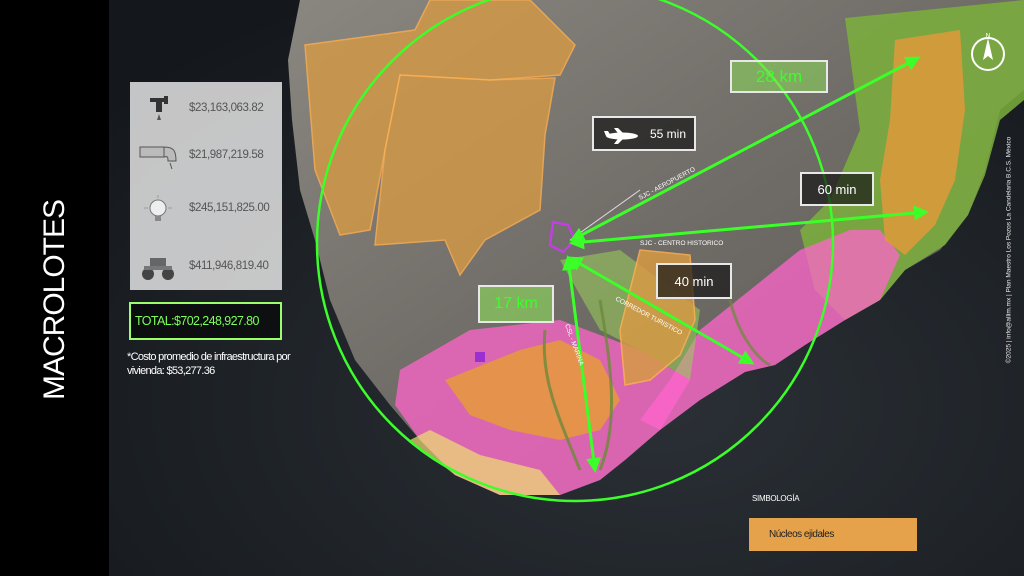  What do you see at coordinates (681, 243) in the screenshot?
I see `road-label-centro: SJC - CENTRO HISTORICO` at bounding box center [681, 243].